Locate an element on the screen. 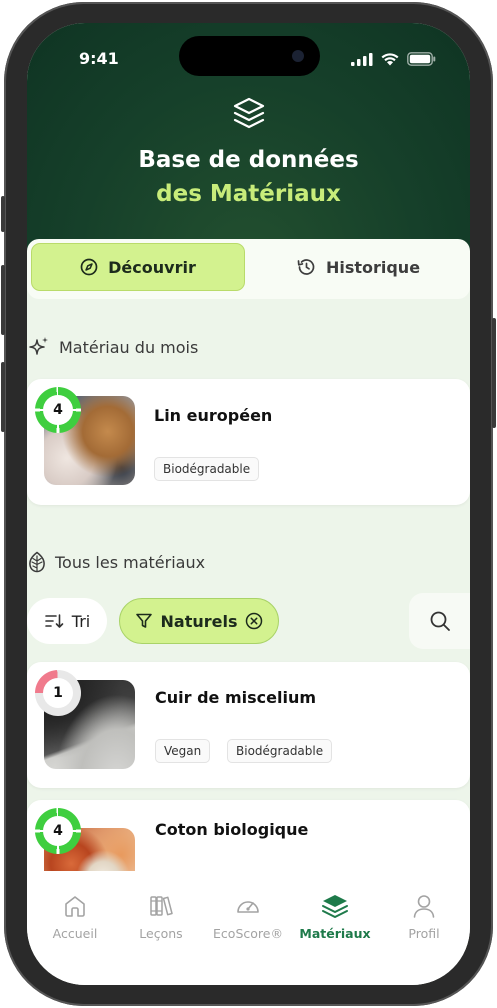 The width and height of the screenshot is (497, 1008). featured-material-card: 4 Lin européen Biodégradable is located at coordinates (248, 442).